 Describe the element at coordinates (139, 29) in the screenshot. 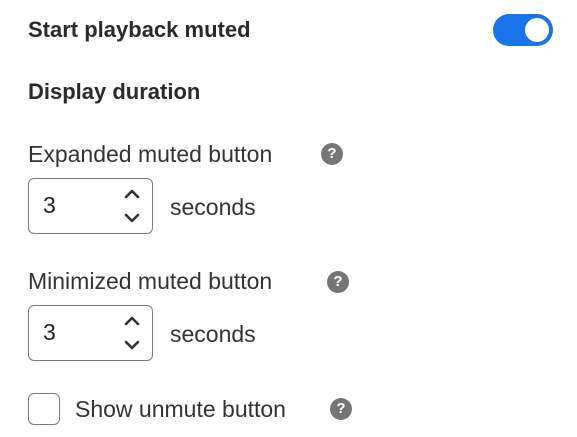

I see `start-muted-label: Start playback muted` at that location.